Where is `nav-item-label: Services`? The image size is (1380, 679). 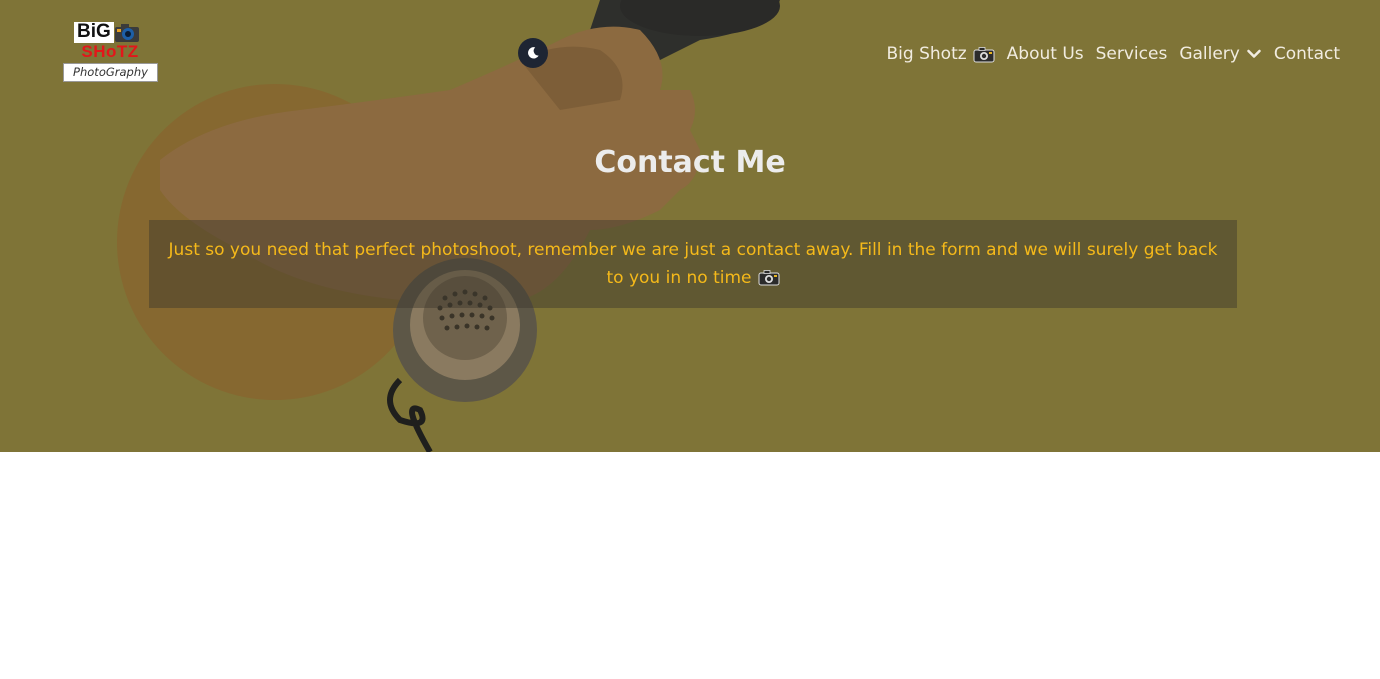
nav-item-label: Services is located at coordinates (1131, 54).